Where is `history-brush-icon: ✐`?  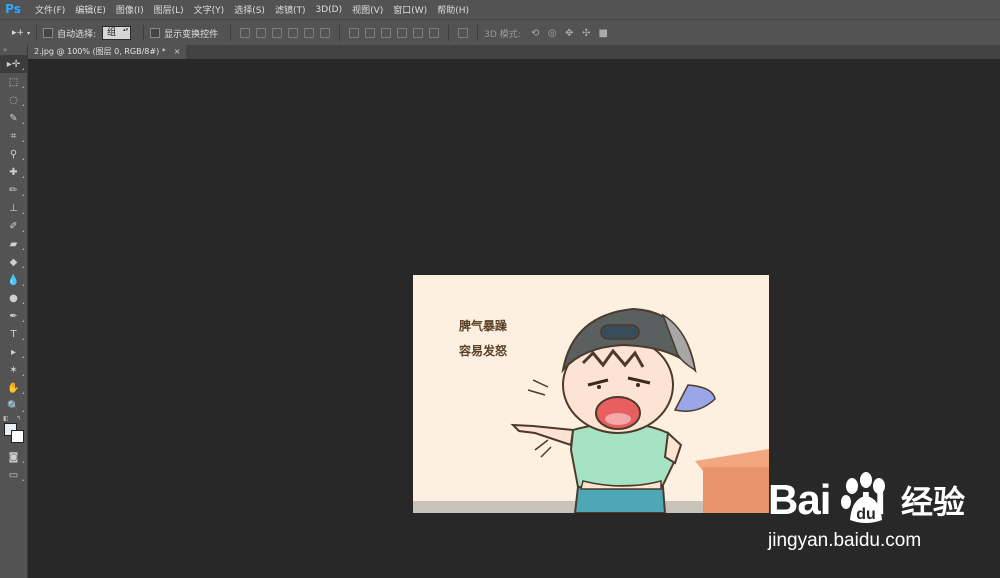
history-brush-icon: ✐ is located at coordinates (13, 226).